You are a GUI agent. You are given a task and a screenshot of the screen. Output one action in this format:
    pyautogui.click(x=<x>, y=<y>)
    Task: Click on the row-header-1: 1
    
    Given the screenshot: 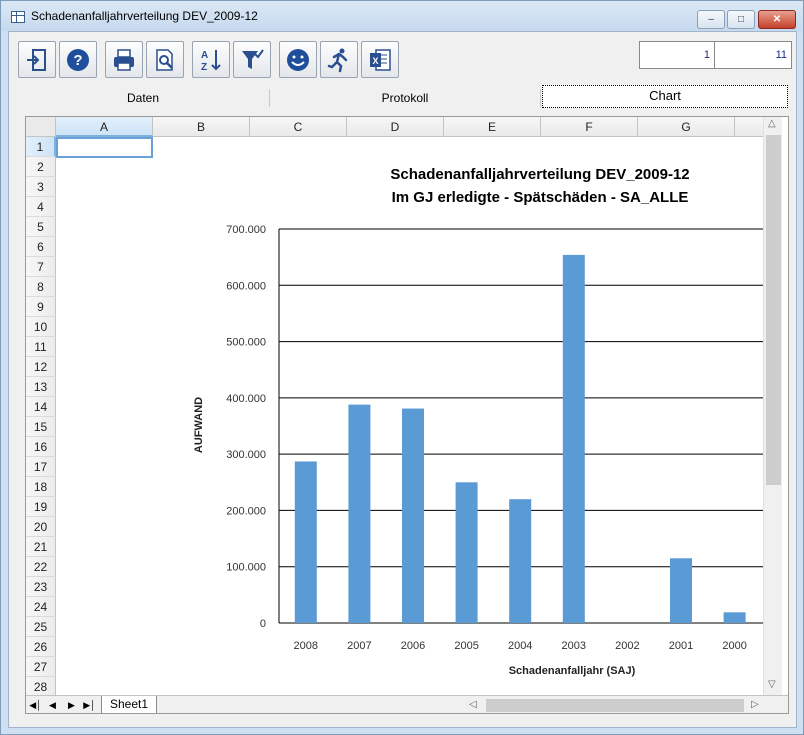 What is the action you would take?
    pyautogui.click(x=41, y=147)
    